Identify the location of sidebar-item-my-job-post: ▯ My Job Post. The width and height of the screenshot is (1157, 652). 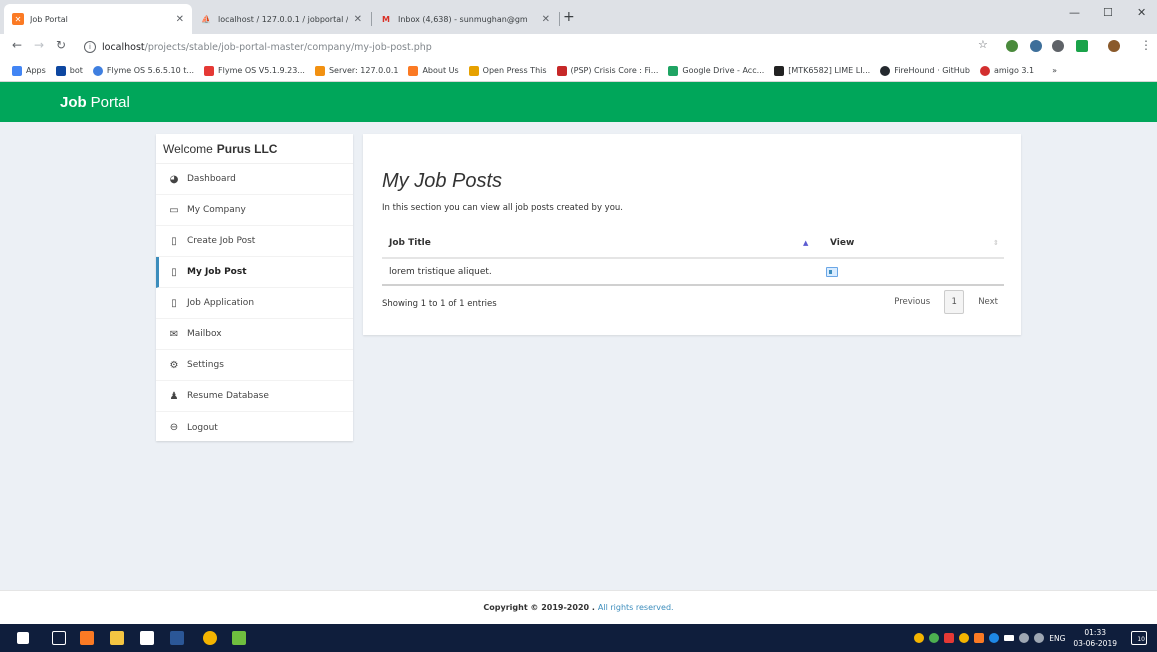
(254, 272).